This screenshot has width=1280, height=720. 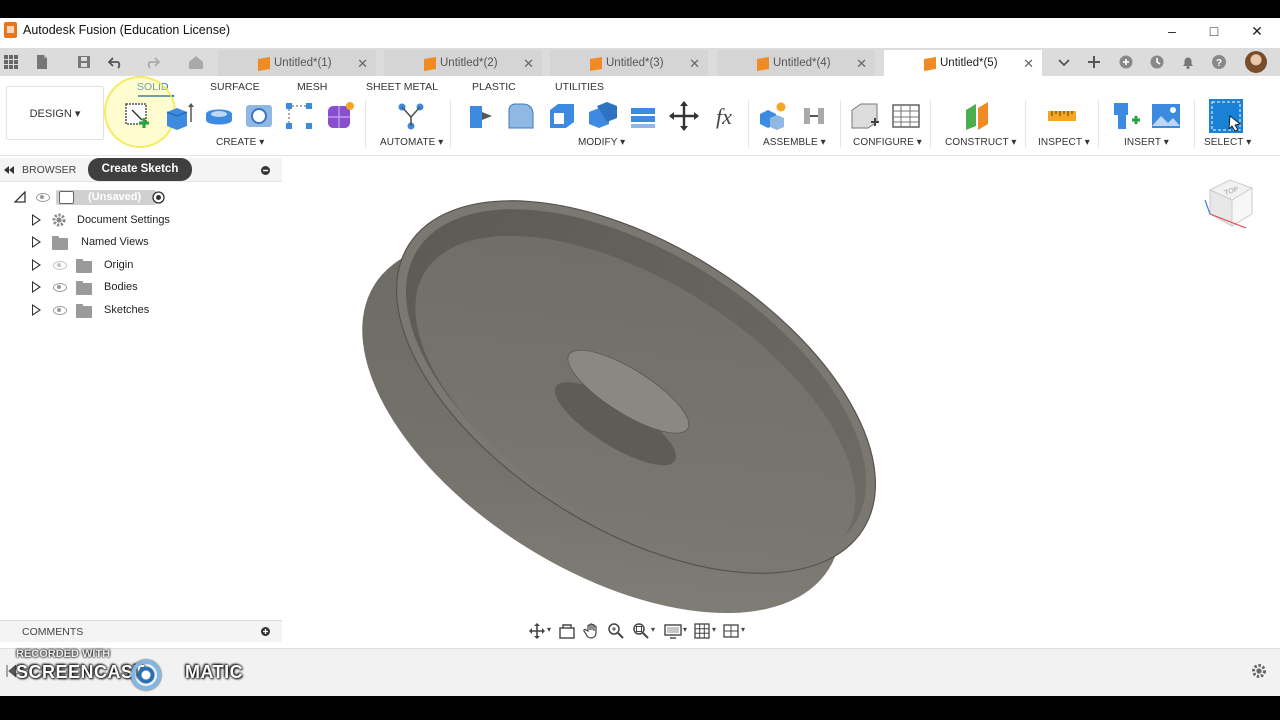 What do you see at coordinates (1256, 62) in the screenshot?
I see `user-avatar` at bounding box center [1256, 62].